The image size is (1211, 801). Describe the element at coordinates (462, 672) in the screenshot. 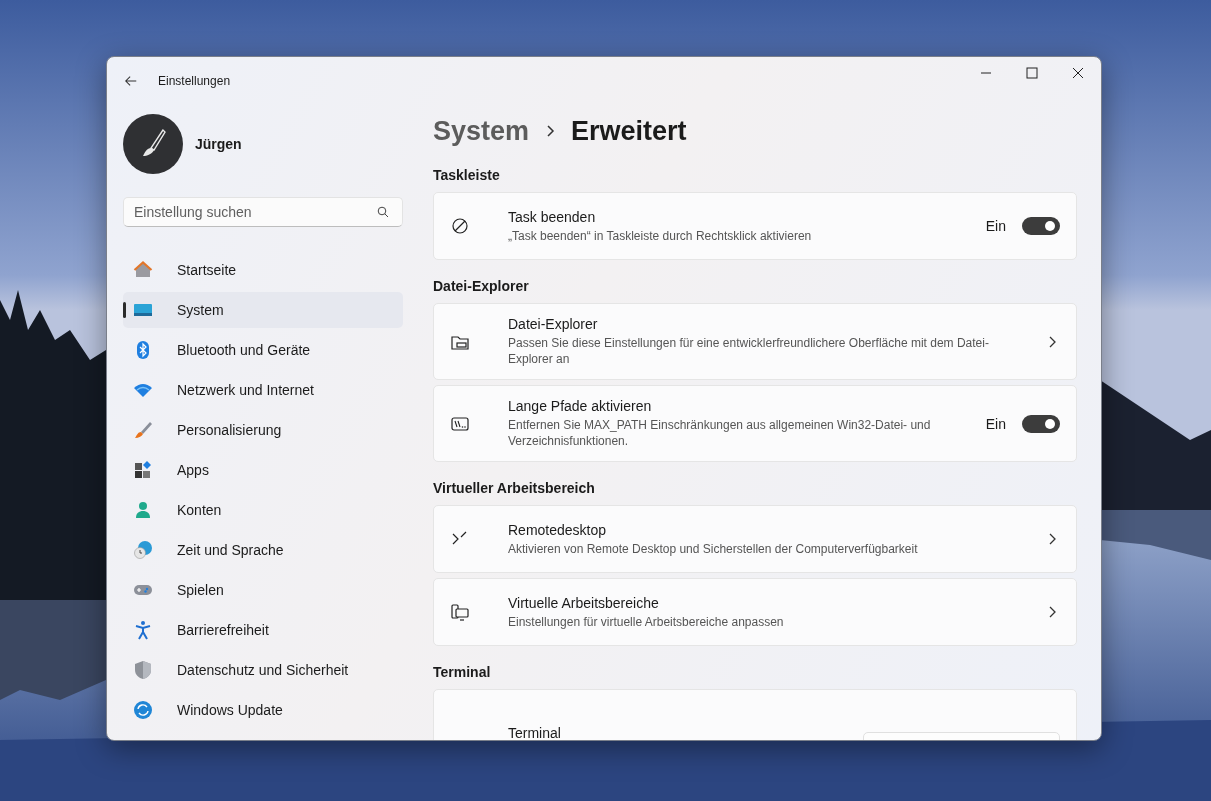

I see `section-heading: Terminal` at that location.